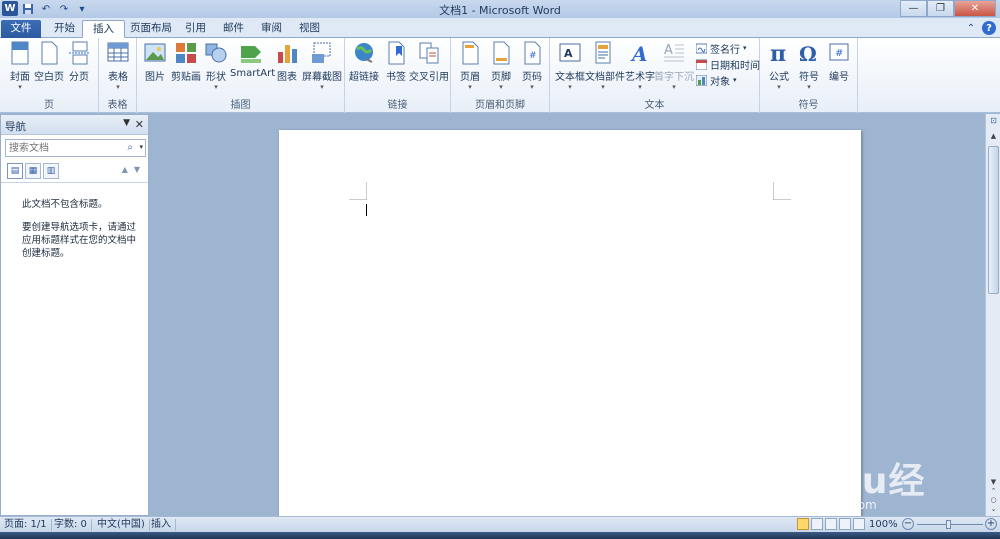  I want to click on smartart-icon, so click(251, 54).